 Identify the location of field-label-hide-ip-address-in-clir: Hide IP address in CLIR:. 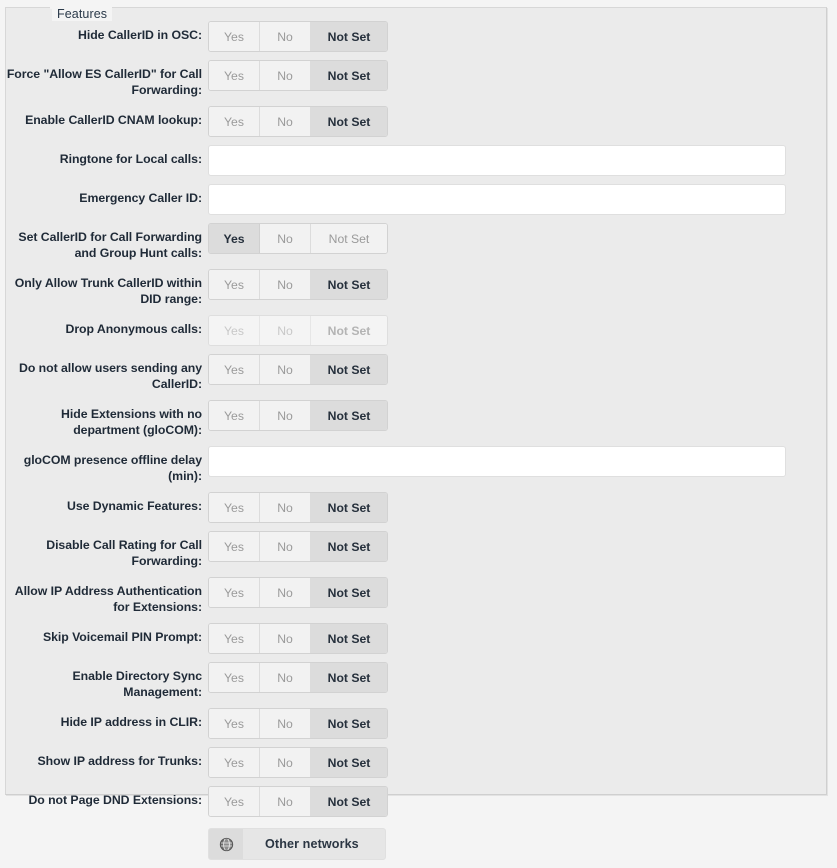
(131, 722).